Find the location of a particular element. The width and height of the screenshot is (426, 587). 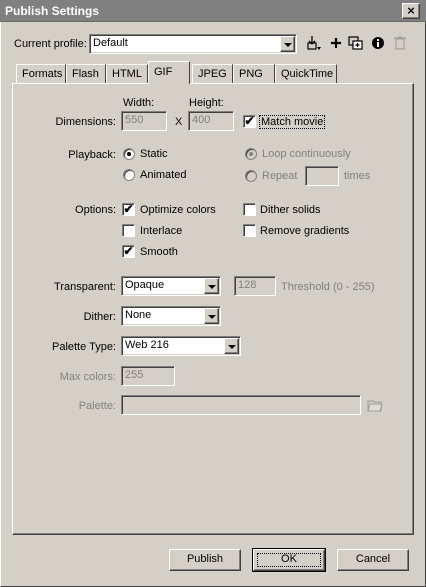

delete-profile-button is located at coordinates (400, 44).